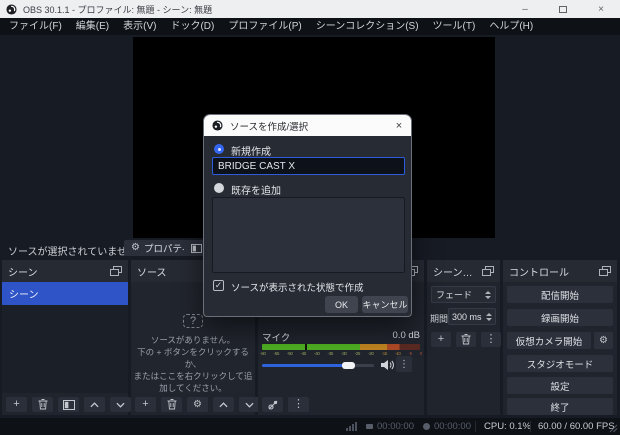 The image size is (620, 435). I want to click on no-source-selected-label: ソースが選択されていません, so click(72, 252).